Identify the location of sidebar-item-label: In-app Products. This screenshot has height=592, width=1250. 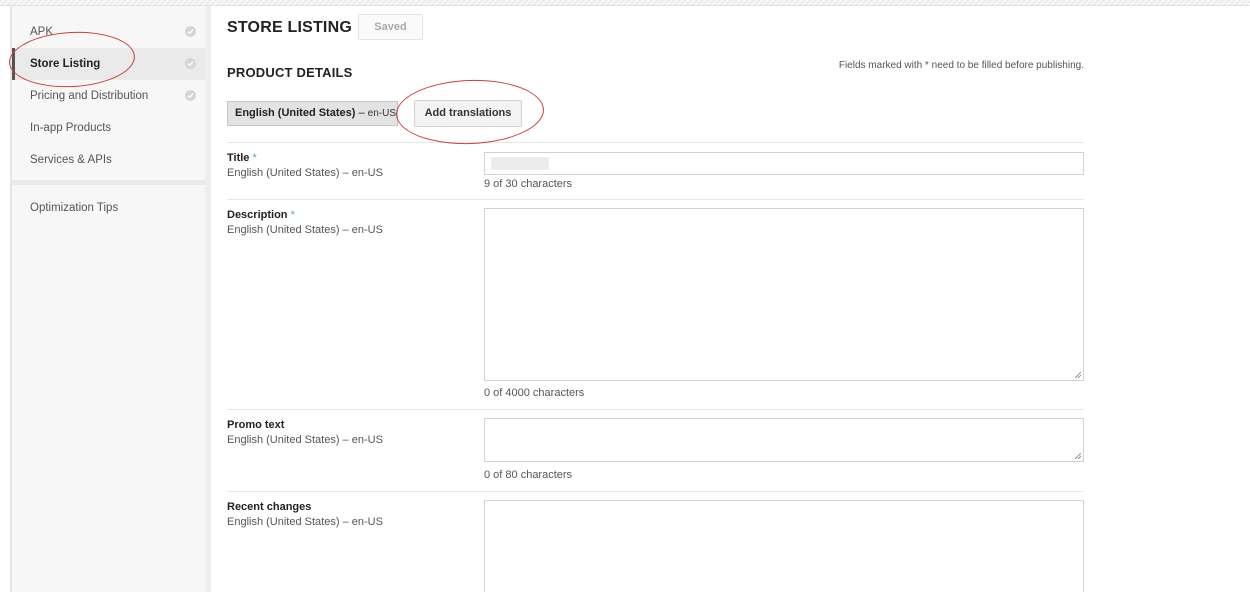
(71, 128).